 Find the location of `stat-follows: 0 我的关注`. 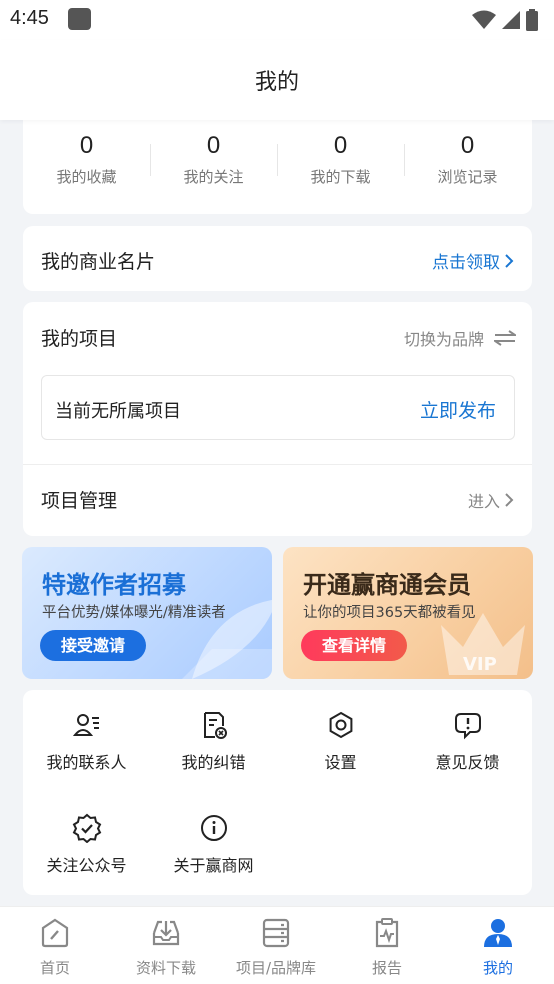

stat-follows: 0 我的关注 is located at coordinates (213, 159).